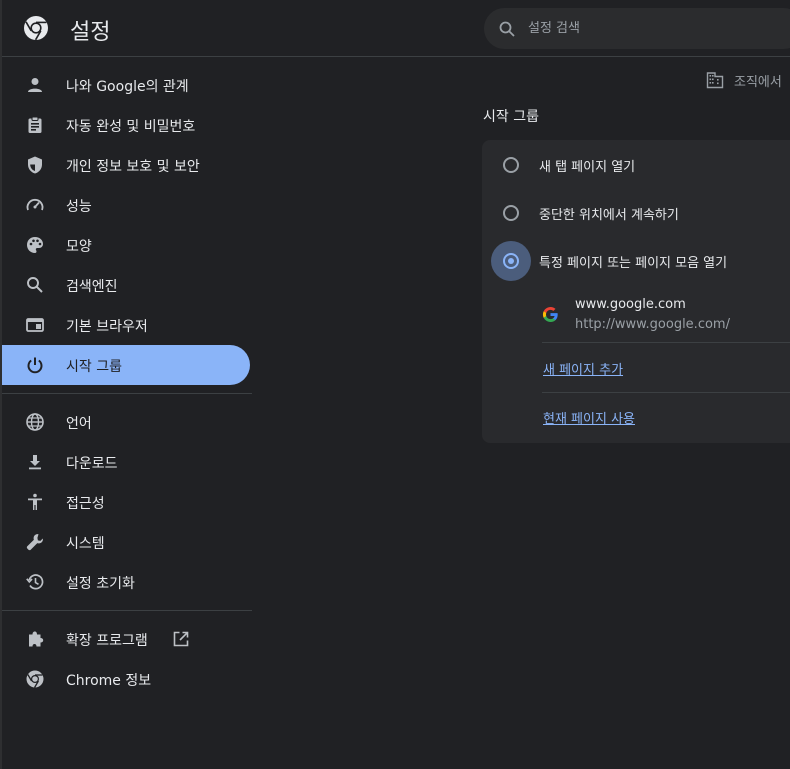 This screenshot has height=769, width=790. What do you see at coordinates (126, 422) in the screenshot?
I see `sidebar-item-languages: 언어` at bounding box center [126, 422].